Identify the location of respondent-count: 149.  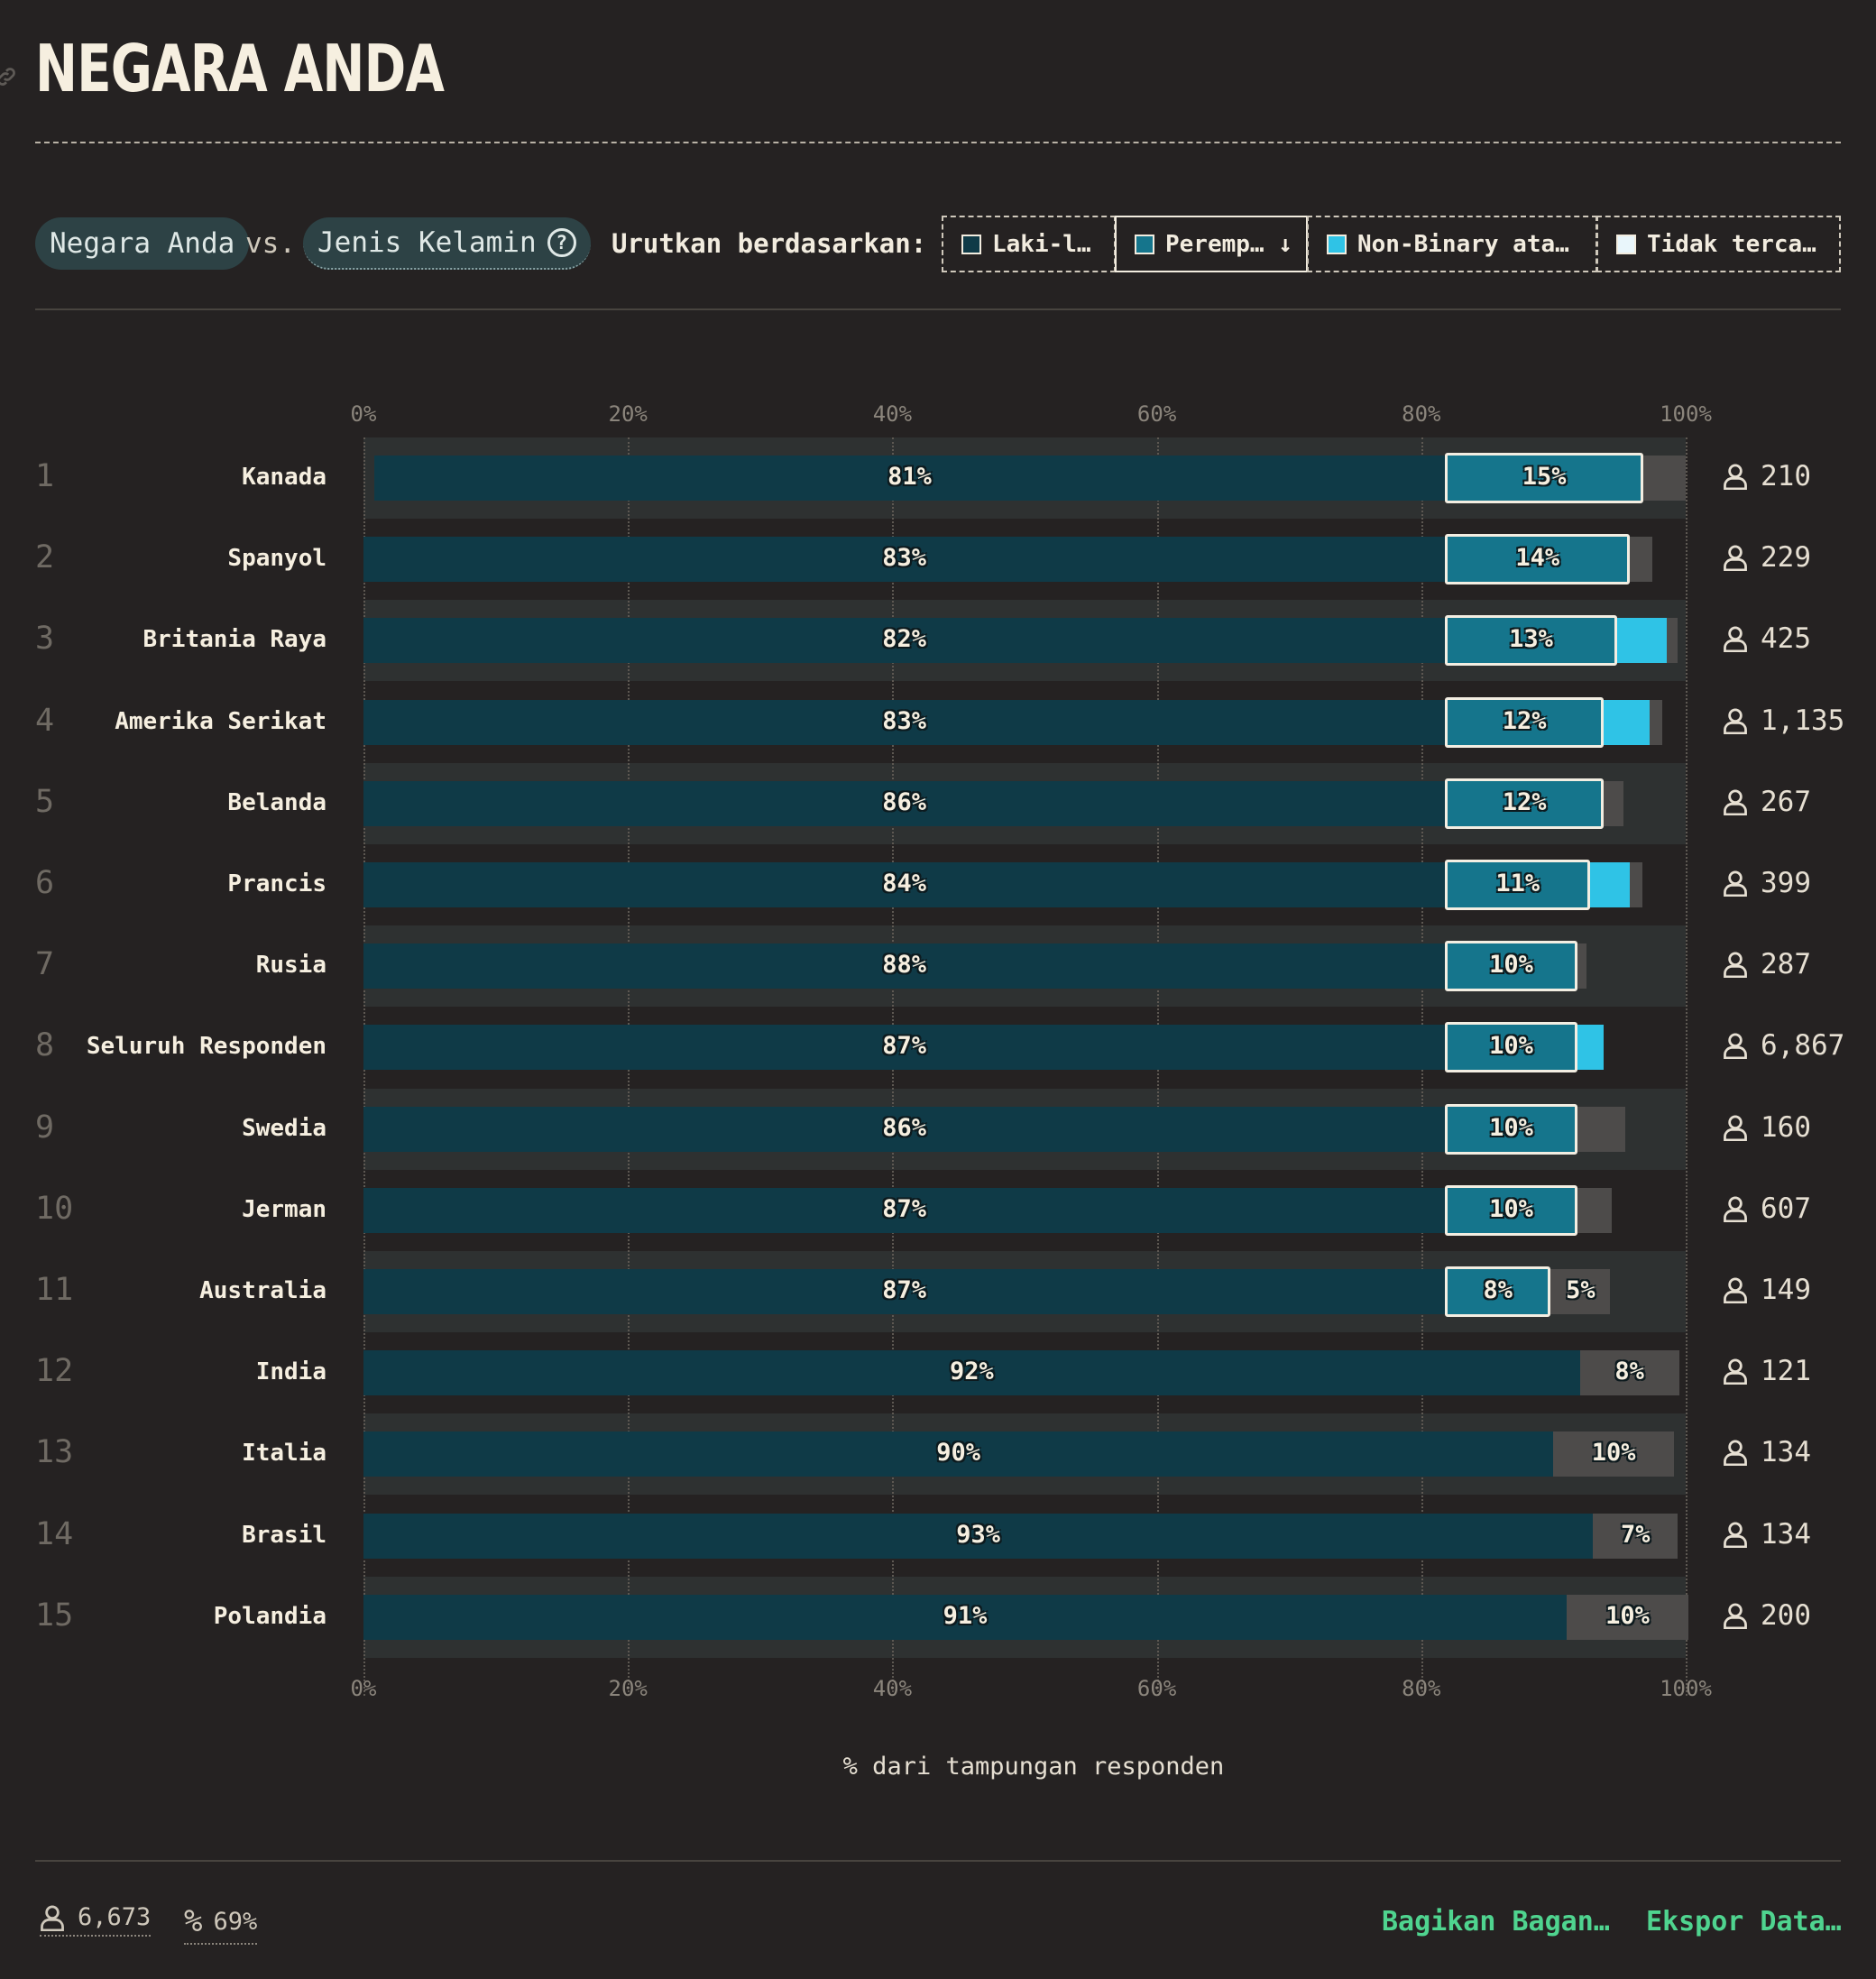
(1767, 1290).